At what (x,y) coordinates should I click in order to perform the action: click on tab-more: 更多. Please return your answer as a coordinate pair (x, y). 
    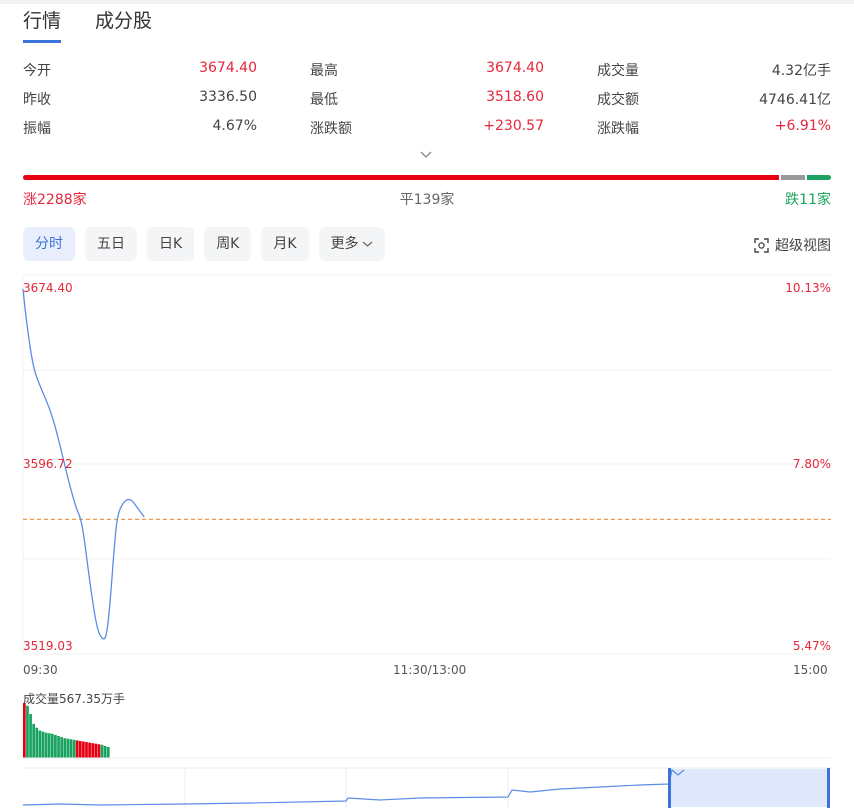
    Looking at the image, I should click on (351, 244).